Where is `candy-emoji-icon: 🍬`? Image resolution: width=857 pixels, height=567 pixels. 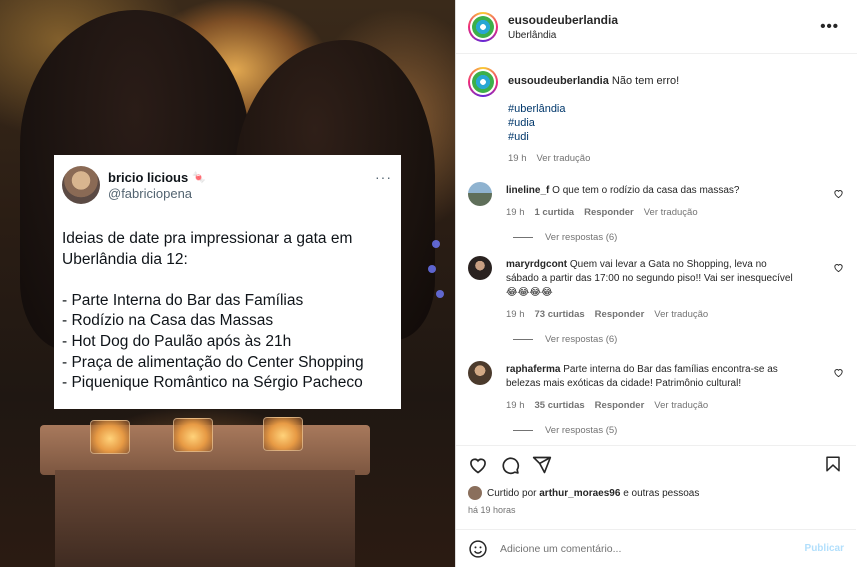 candy-emoji-icon: 🍬 is located at coordinates (199, 177).